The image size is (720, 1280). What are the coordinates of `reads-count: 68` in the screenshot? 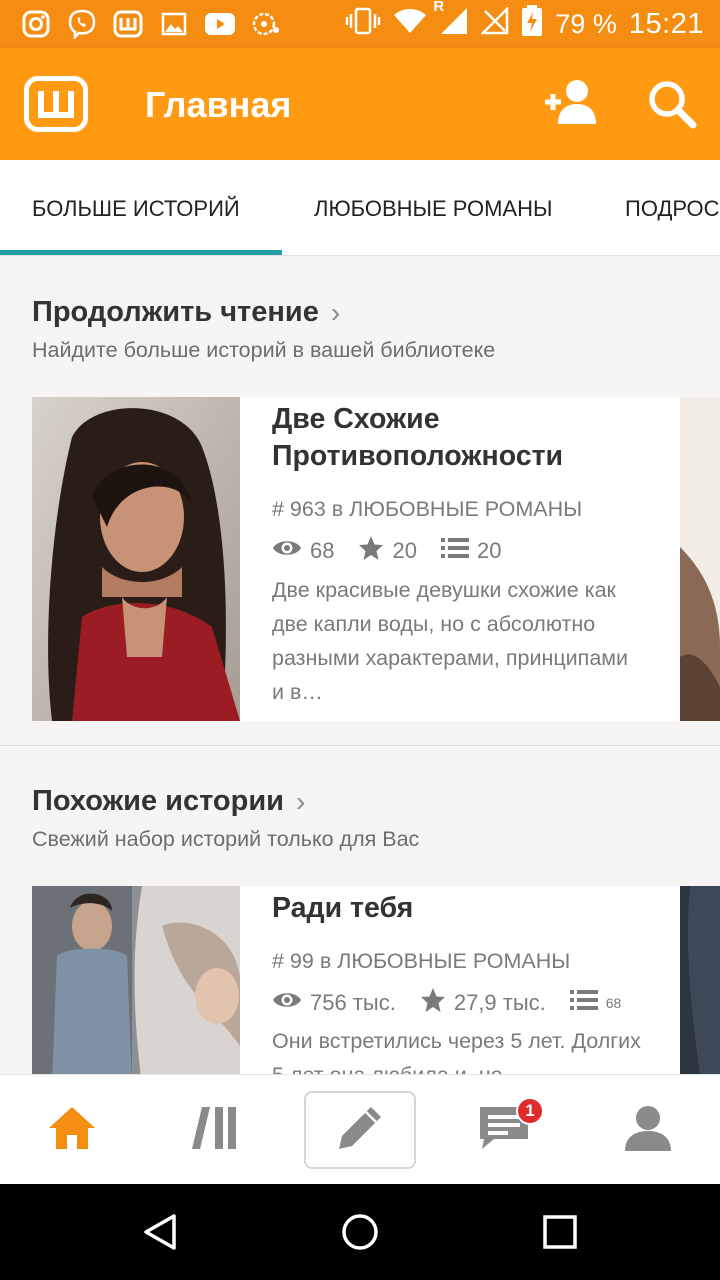 It's located at (322, 550).